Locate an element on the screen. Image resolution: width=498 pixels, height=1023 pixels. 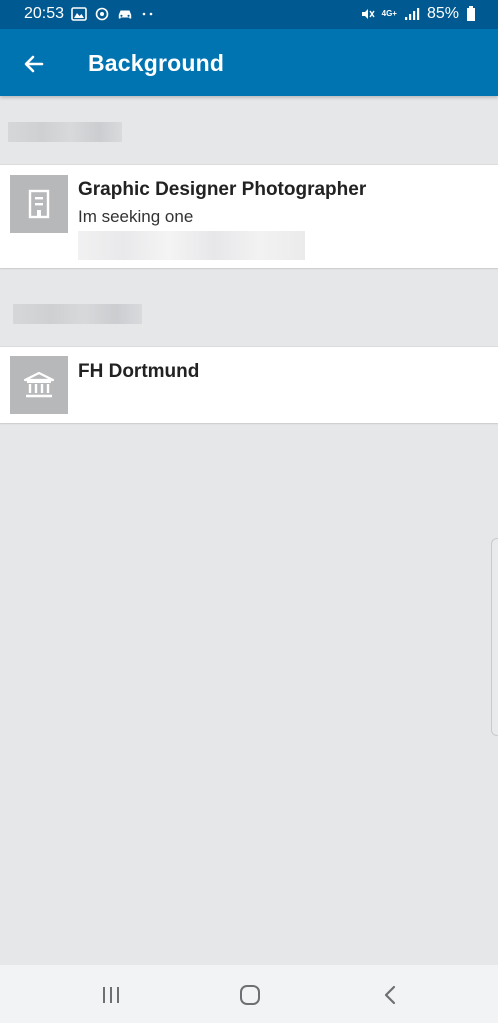
item-date-redacted is located at coordinates (191, 245).